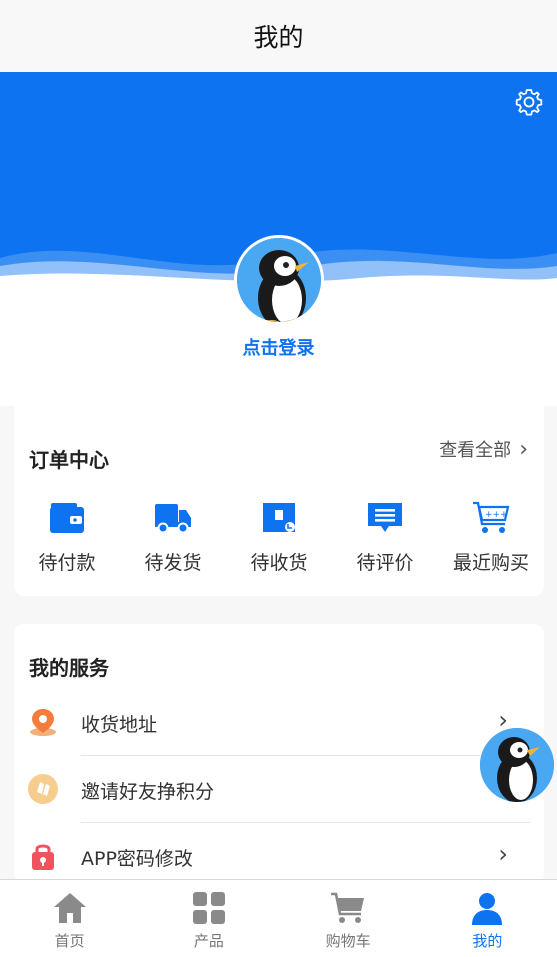  What do you see at coordinates (148, 792) in the screenshot?
I see `service-label: 邀请好友挣积分` at bounding box center [148, 792].